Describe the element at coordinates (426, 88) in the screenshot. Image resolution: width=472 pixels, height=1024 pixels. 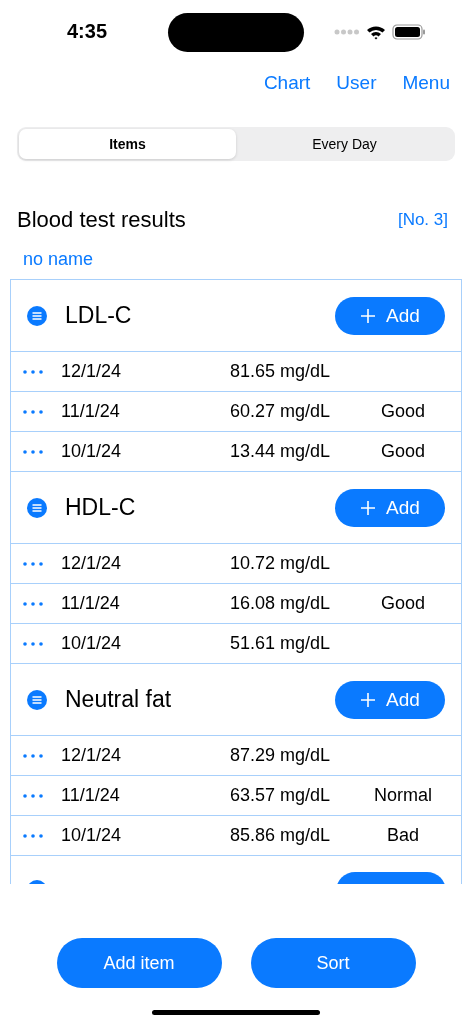
I see `nav-link: Menu` at that location.